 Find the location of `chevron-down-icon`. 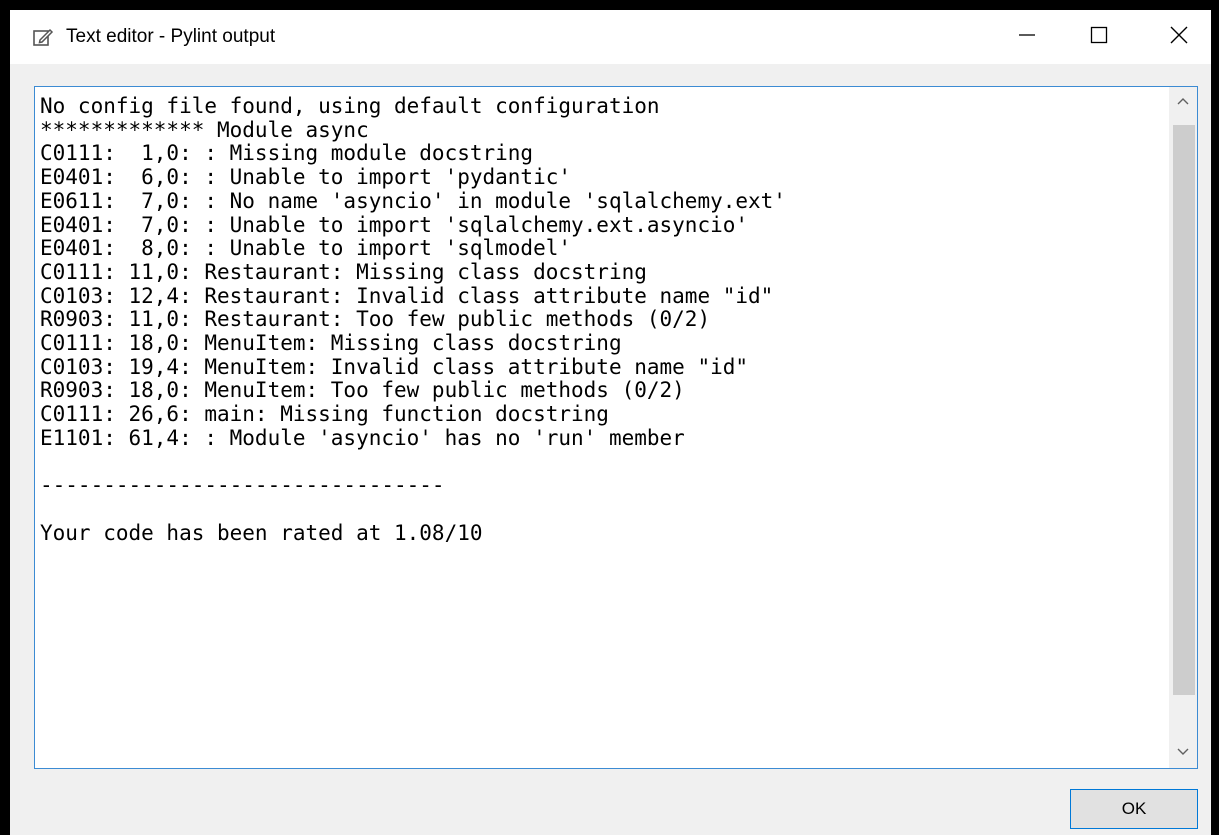

chevron-down-icon is located at coordinates (1183, 753).